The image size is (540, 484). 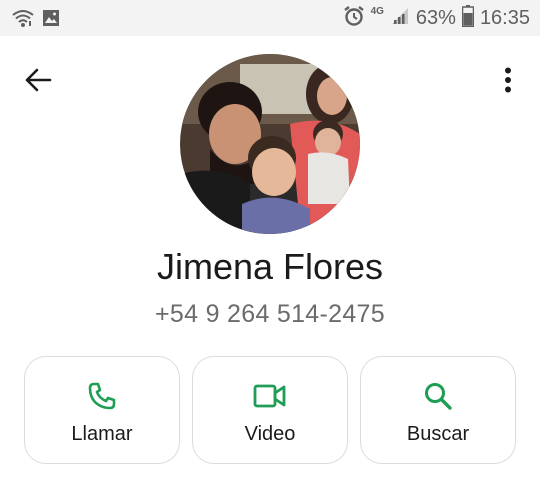 What do you see at coordinates (51, 20) in the screenshot?
I see `image-notification-icon` at bounding box center [51, 20].